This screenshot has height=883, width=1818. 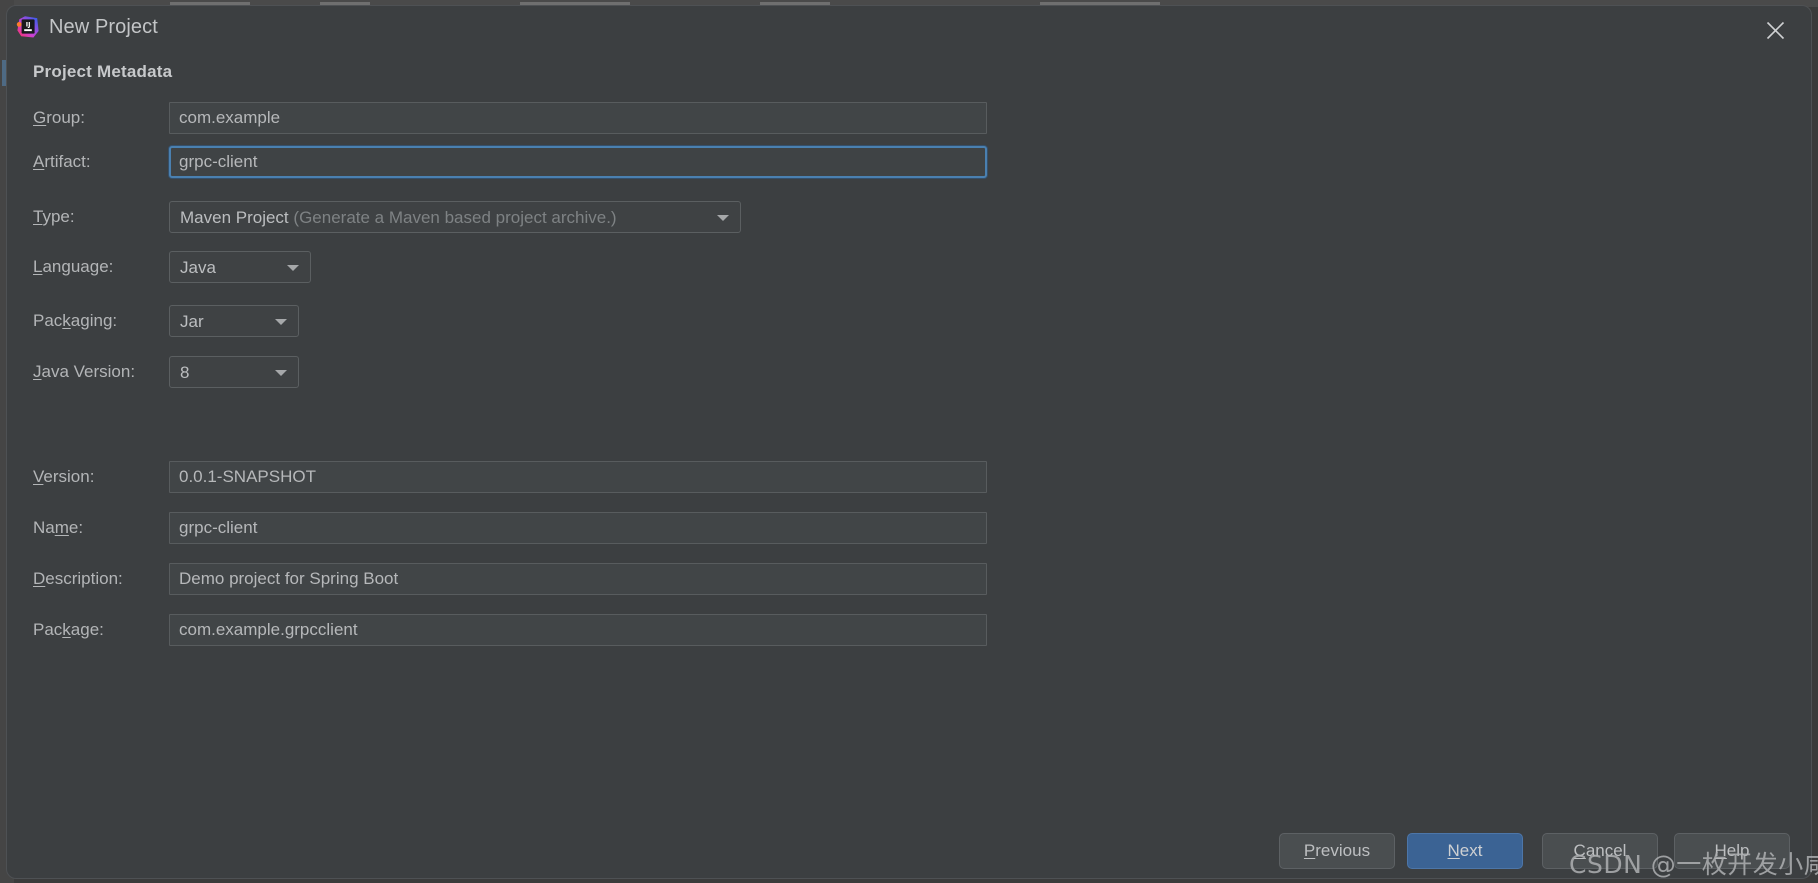 I want to click on page-title: Project Metadata, so click(x=103, y=71).